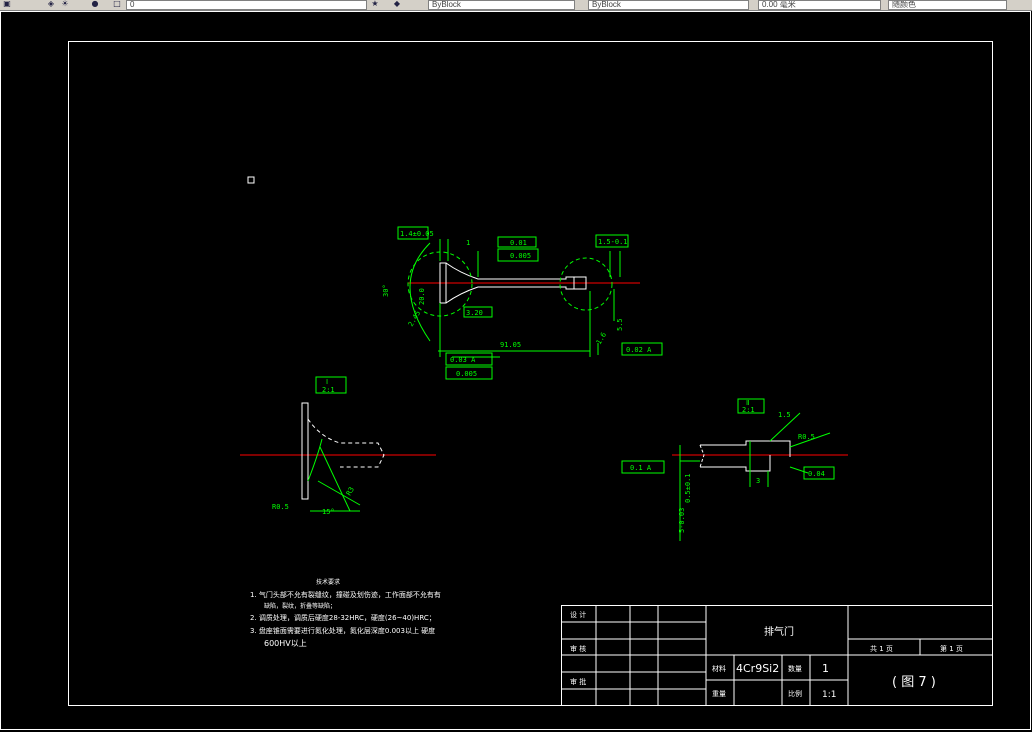 Image resolution: width=1032 pixels, height=732 pixels. Describe the element at coordinates (748, 410) in the screenshot. I see `detail-2-scale: 2:1` at that location.